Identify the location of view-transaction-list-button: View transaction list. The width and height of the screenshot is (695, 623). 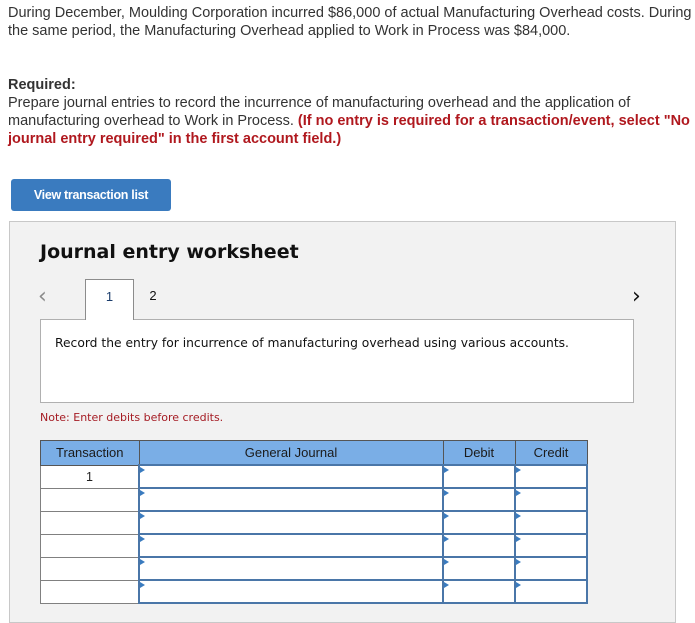
(91, 195).